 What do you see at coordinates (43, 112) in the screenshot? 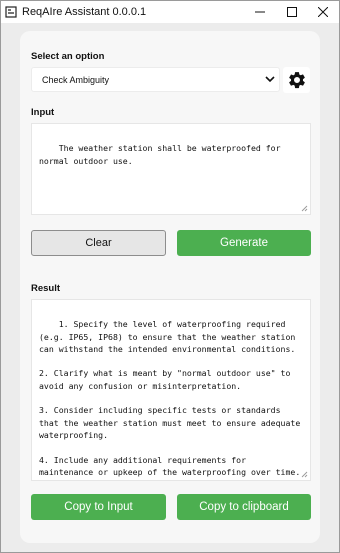
I see `input-label: Input` at bounding box center [43, 112].